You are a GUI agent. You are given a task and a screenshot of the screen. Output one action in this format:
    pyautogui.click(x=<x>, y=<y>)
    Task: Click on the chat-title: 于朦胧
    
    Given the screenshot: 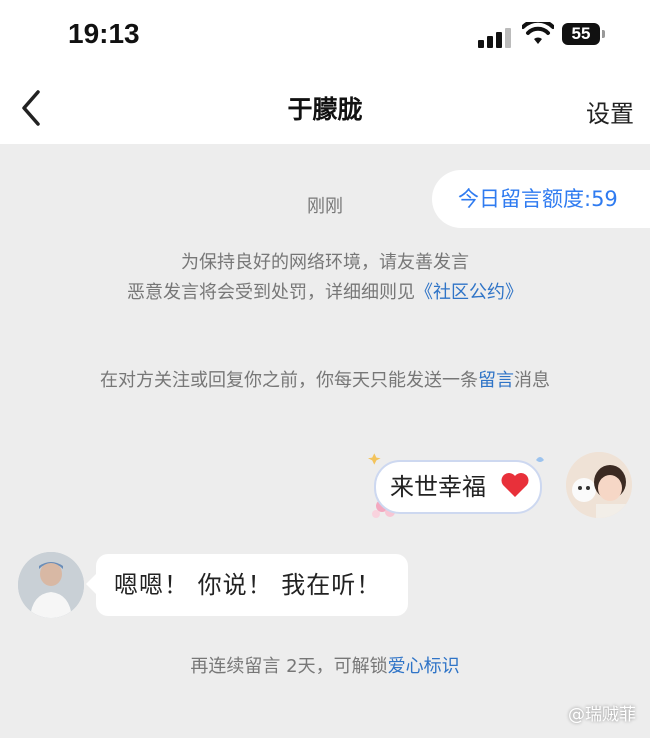 What is the action you would take?
    pyautogui.click(x=325, y=109)
    